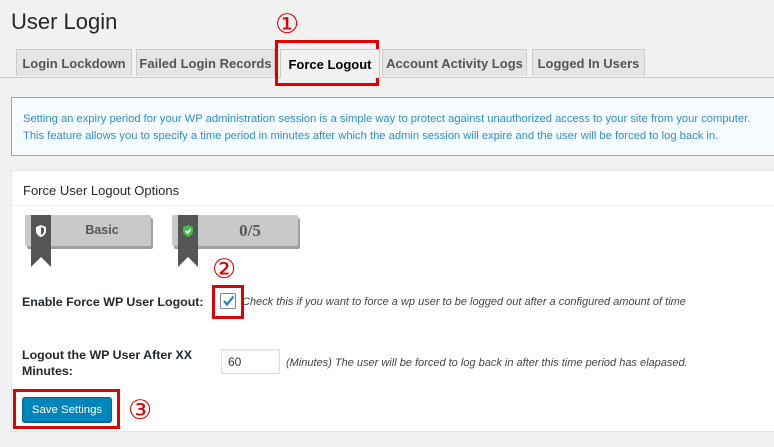 The image size is (774, 447). Describe the element at coordinates (235, 241) in the screenshot. I see `security-points-badge: 0/5` at that location.